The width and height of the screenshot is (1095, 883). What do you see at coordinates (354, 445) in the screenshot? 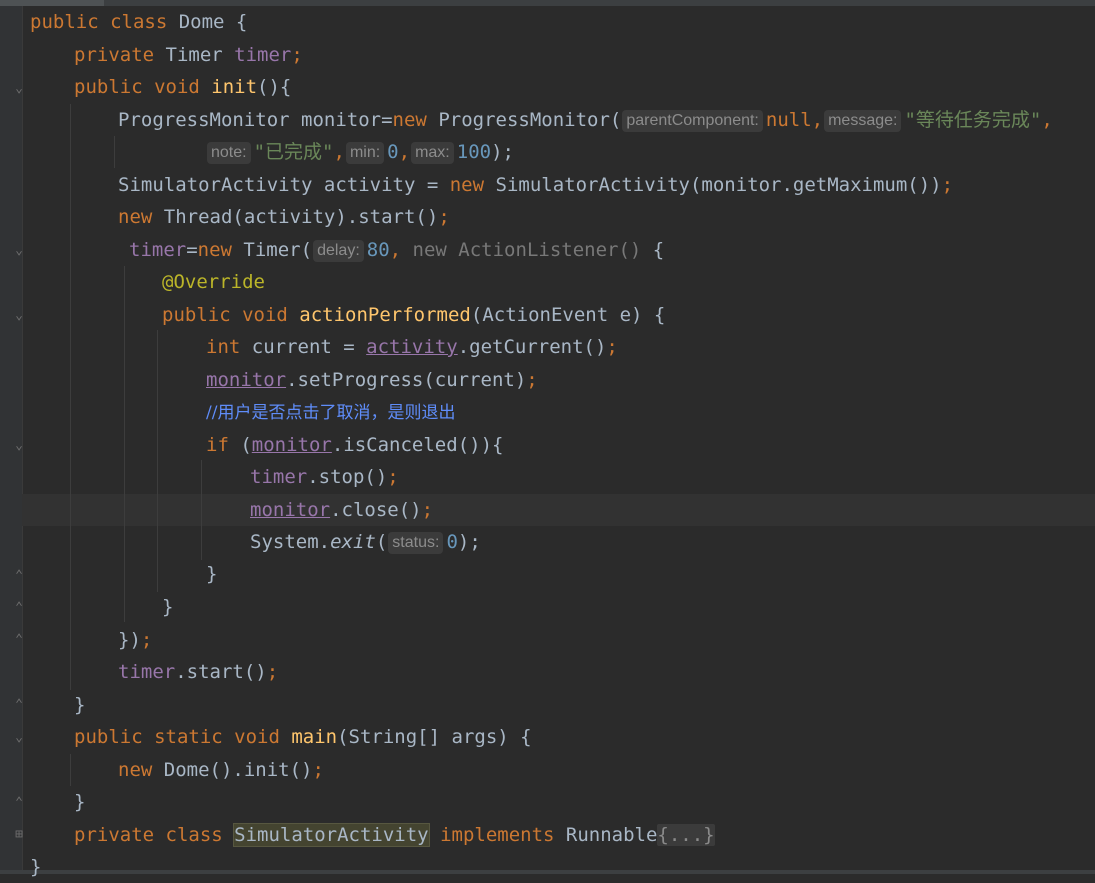
I see `code-line-14: if (monitor.isCanceled()){` at bounding box center [354, 445].